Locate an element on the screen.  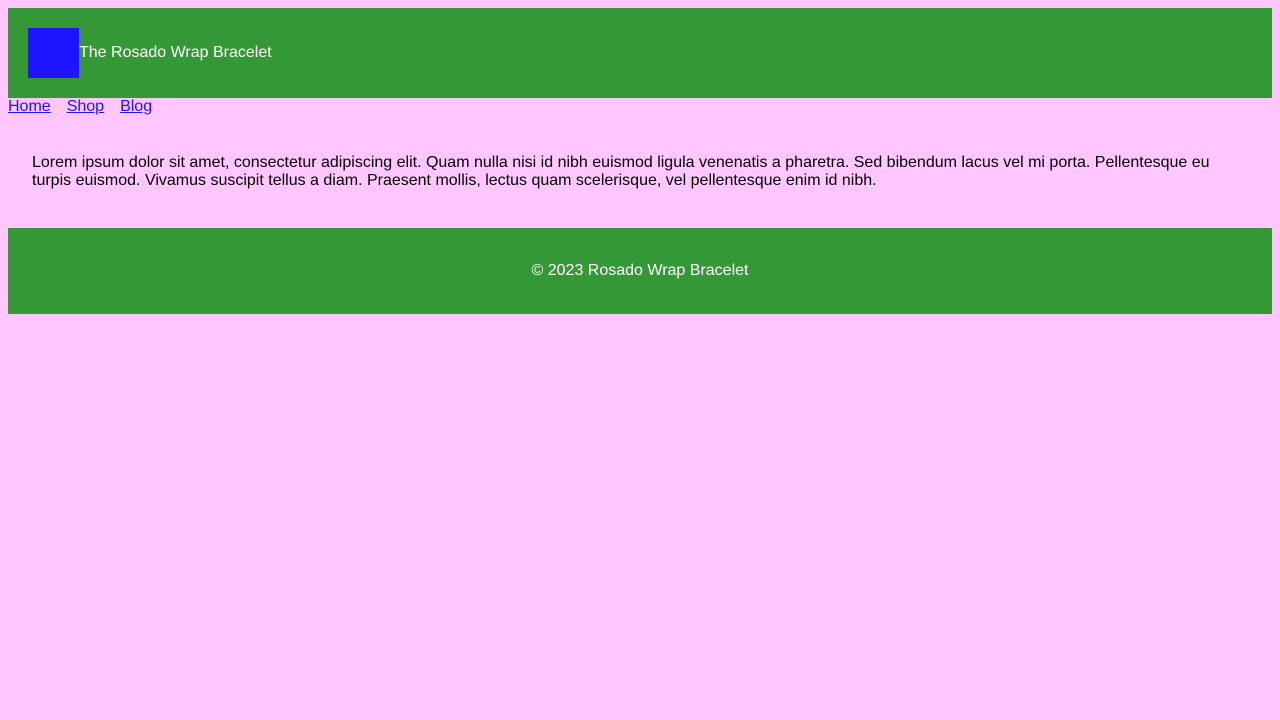
site-footer: © 2023 Rosado Wrap Bracelet is located at coordinates (640, 271).